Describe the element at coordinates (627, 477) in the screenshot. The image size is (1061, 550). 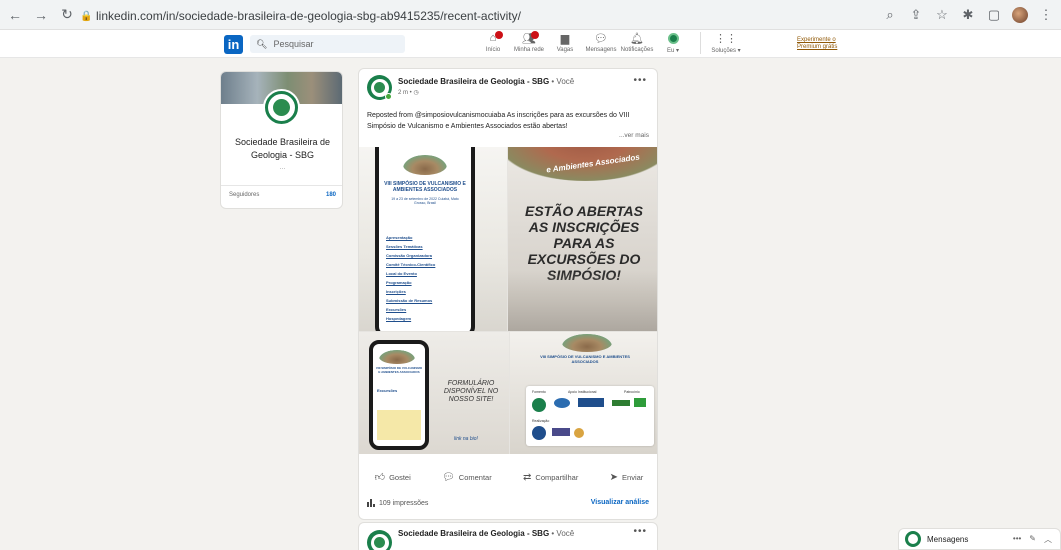
I see `send-button: ➤ Enviar` at that location.